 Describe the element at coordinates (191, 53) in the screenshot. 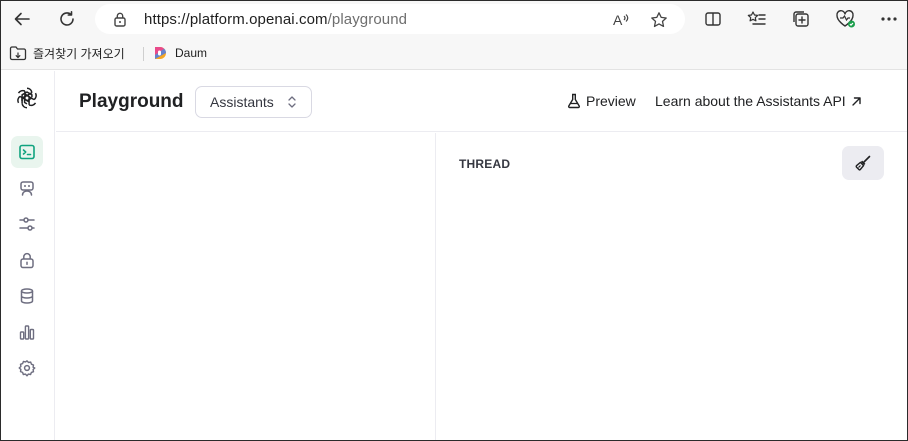

I see `favorite-daum-label: Daum` at that location.